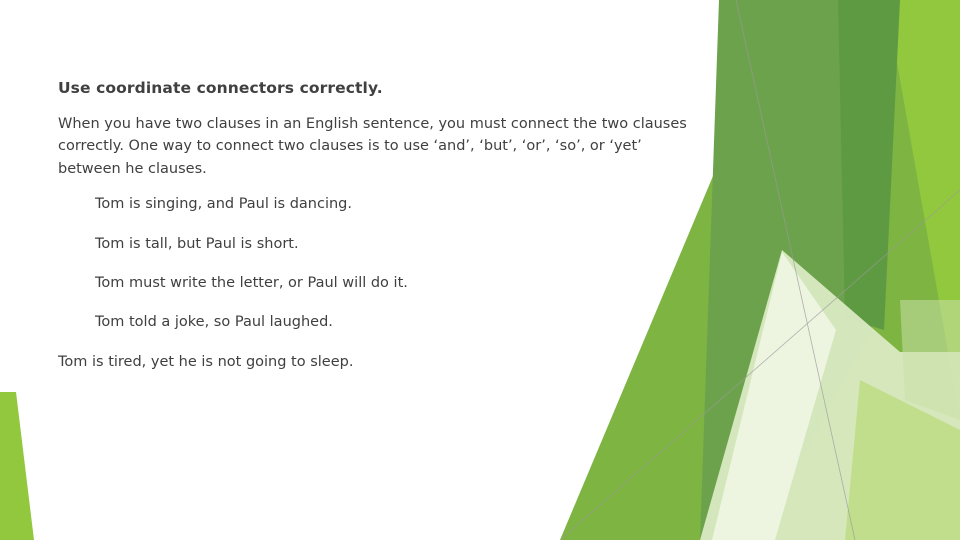 The width and height of the screenshot is (960, 540). I want to click on example-sentence-item: Tom is tall, but Paul is short., so click(197, 243).